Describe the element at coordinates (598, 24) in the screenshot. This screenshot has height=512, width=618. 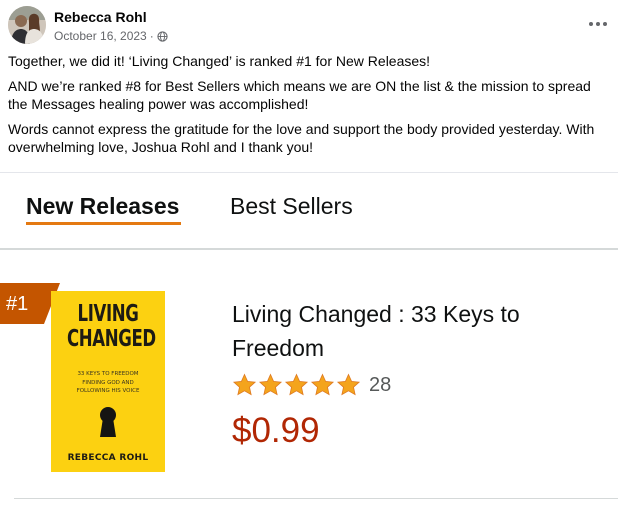
I see `more-options-icon` at that location.